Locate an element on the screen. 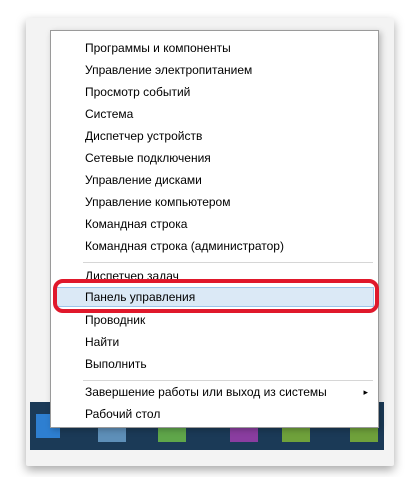  menu-item-label: Командная строка (администратор) is located at coordinates (184, 246).